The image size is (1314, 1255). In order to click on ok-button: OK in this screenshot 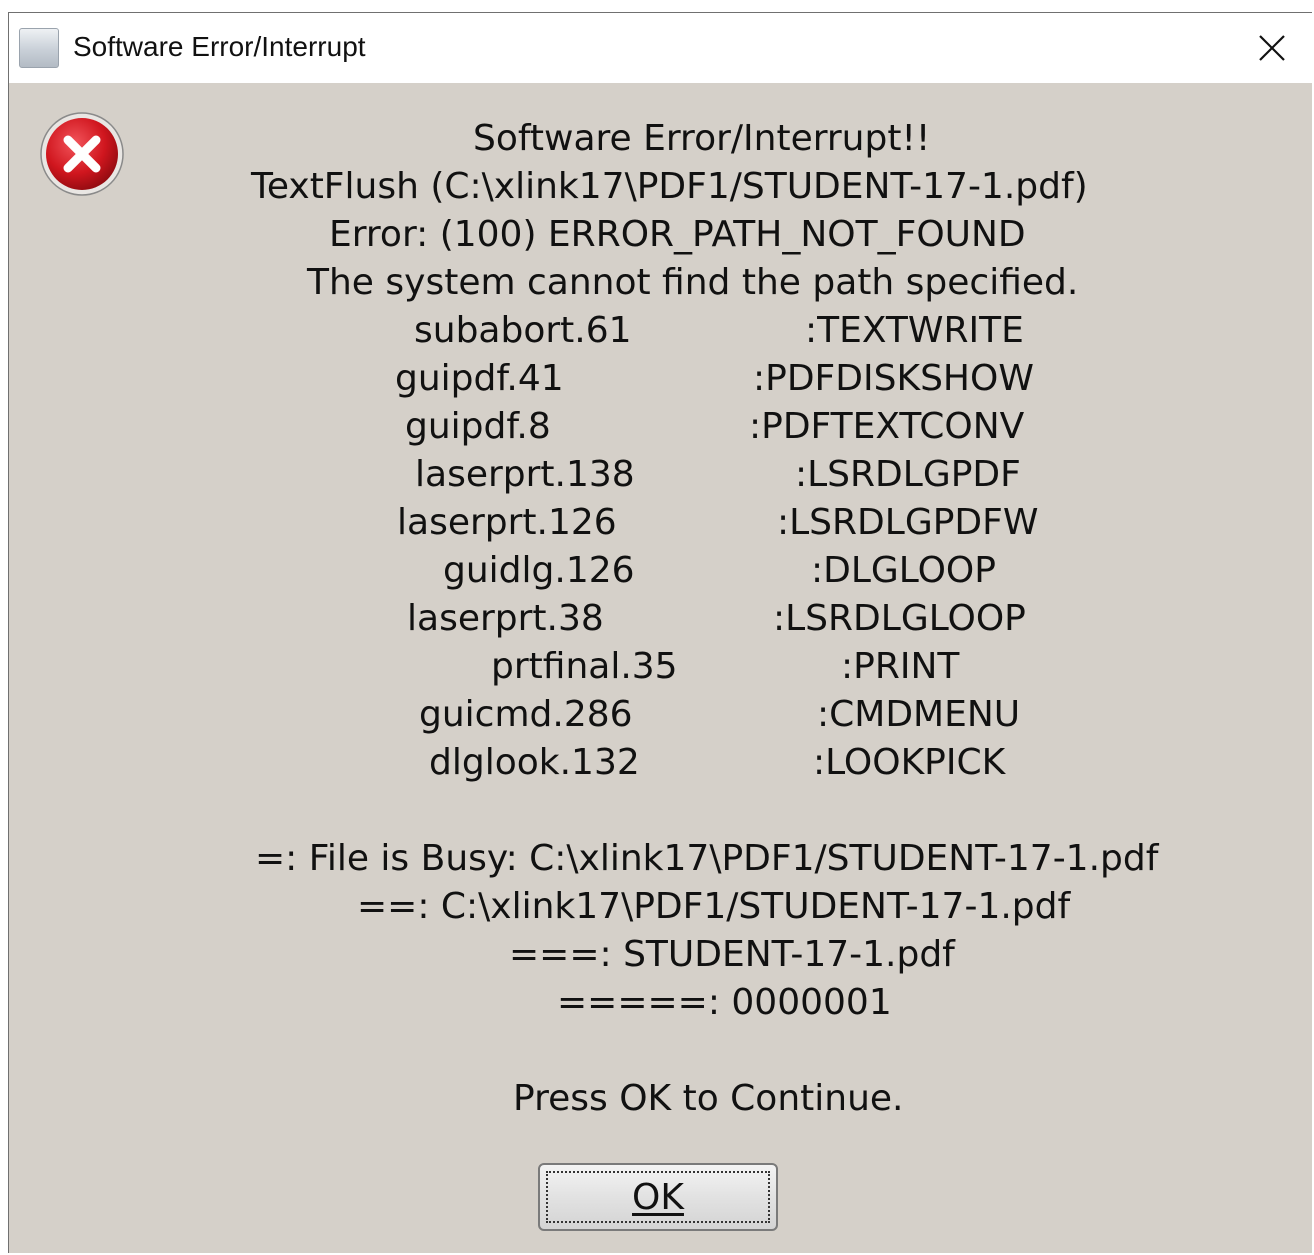, I will do `click(658, 1197)`.